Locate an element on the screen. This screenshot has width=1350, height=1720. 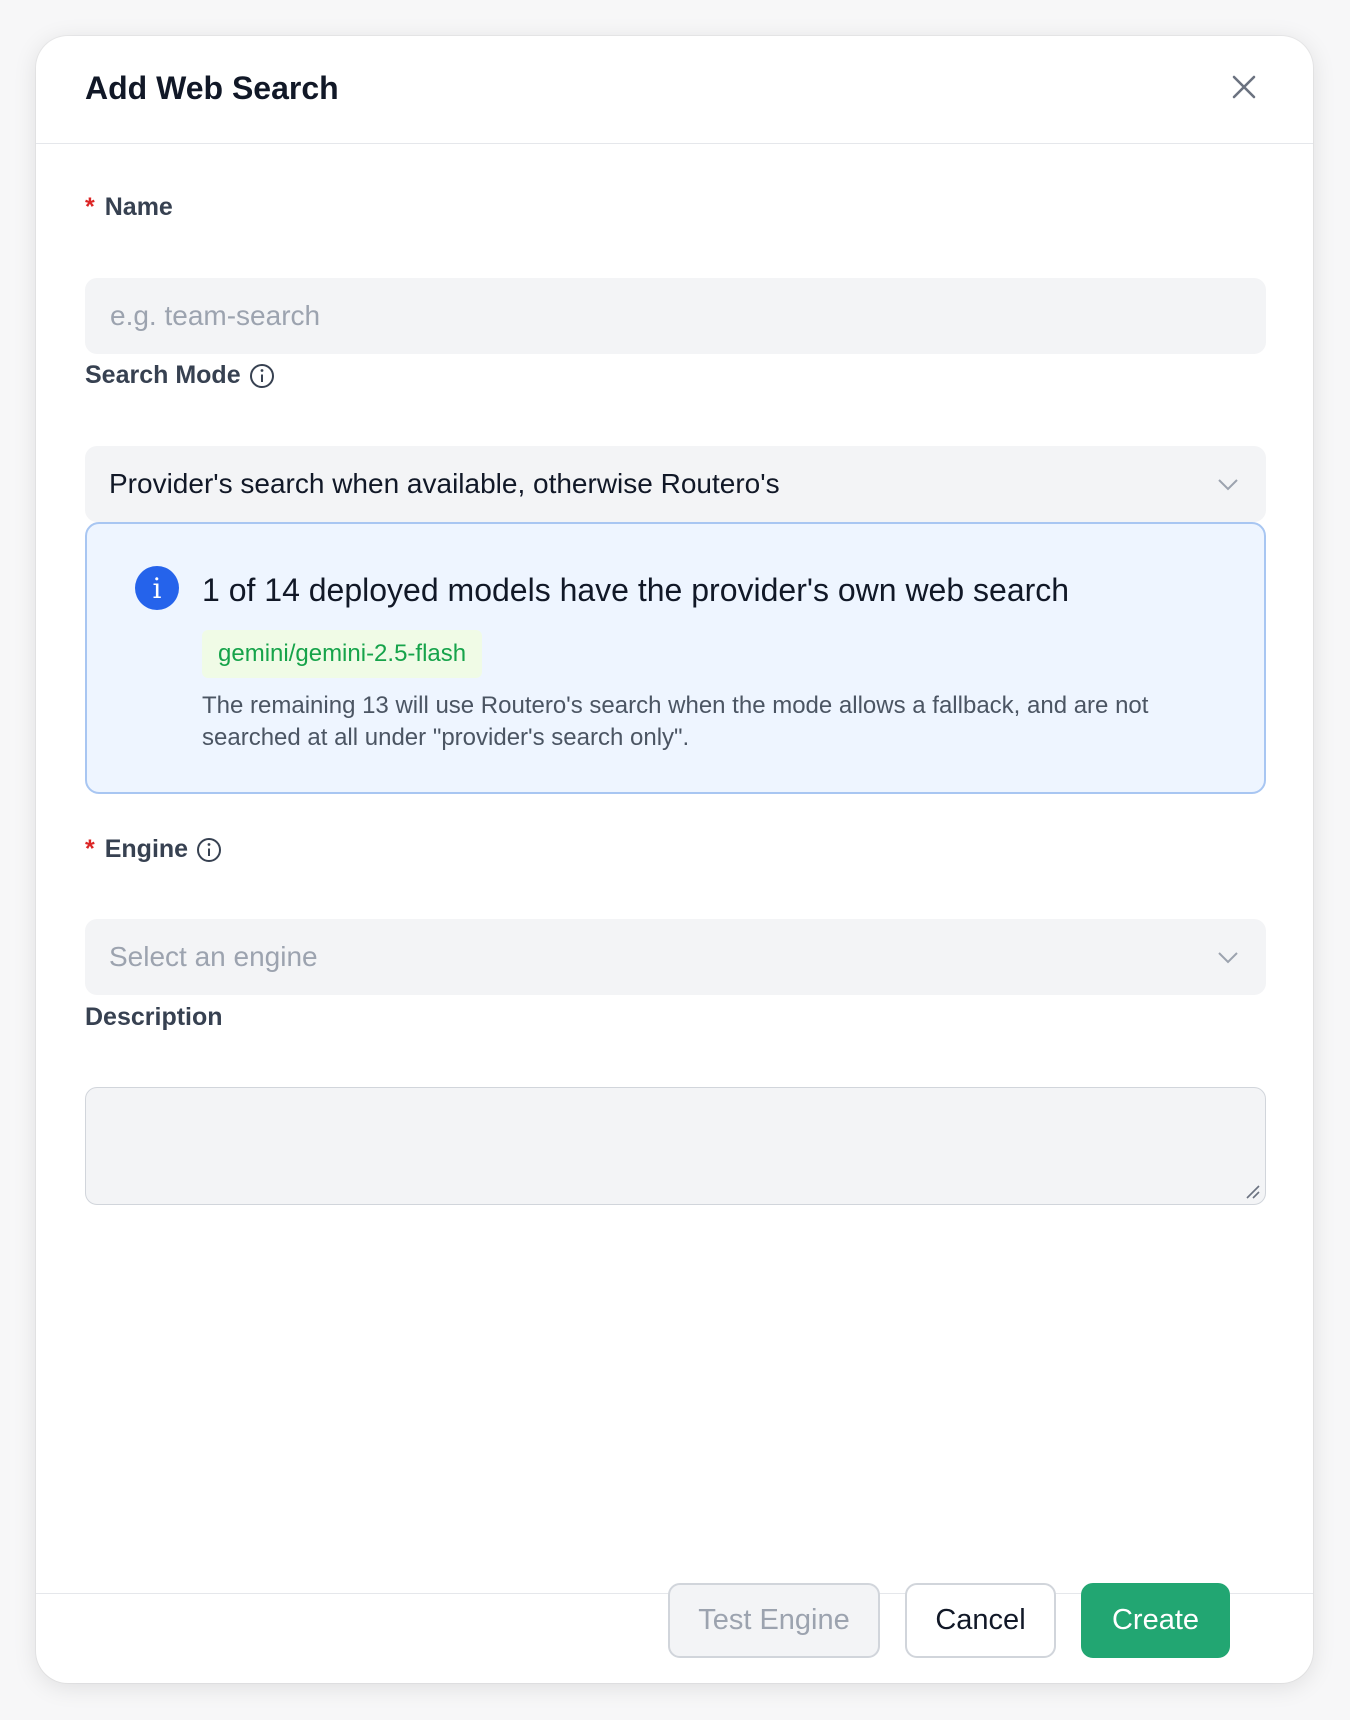
name-input: e.g. team-search is located at coordinates (675, 316).